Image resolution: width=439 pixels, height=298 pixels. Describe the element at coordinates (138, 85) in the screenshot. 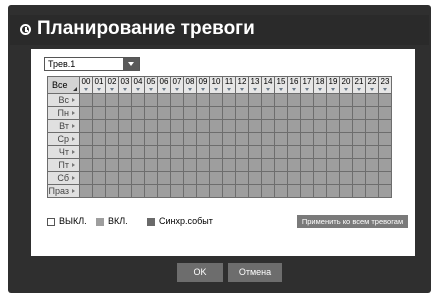

I see `hour-header-cell: 04` at that location.